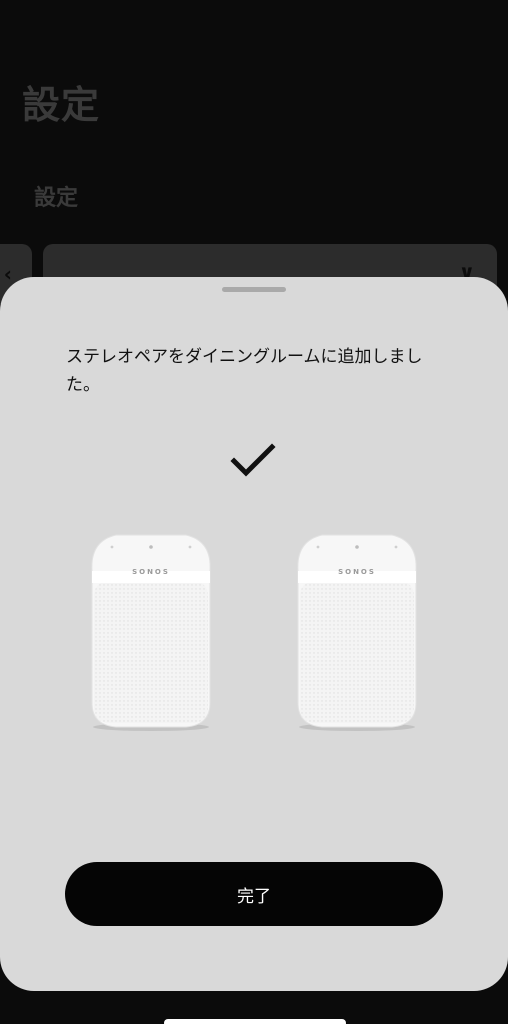  What do you see at coordinates (56, 198) in the screenshot?
I see `section-title: 設定` at bounding box center [56, 198].